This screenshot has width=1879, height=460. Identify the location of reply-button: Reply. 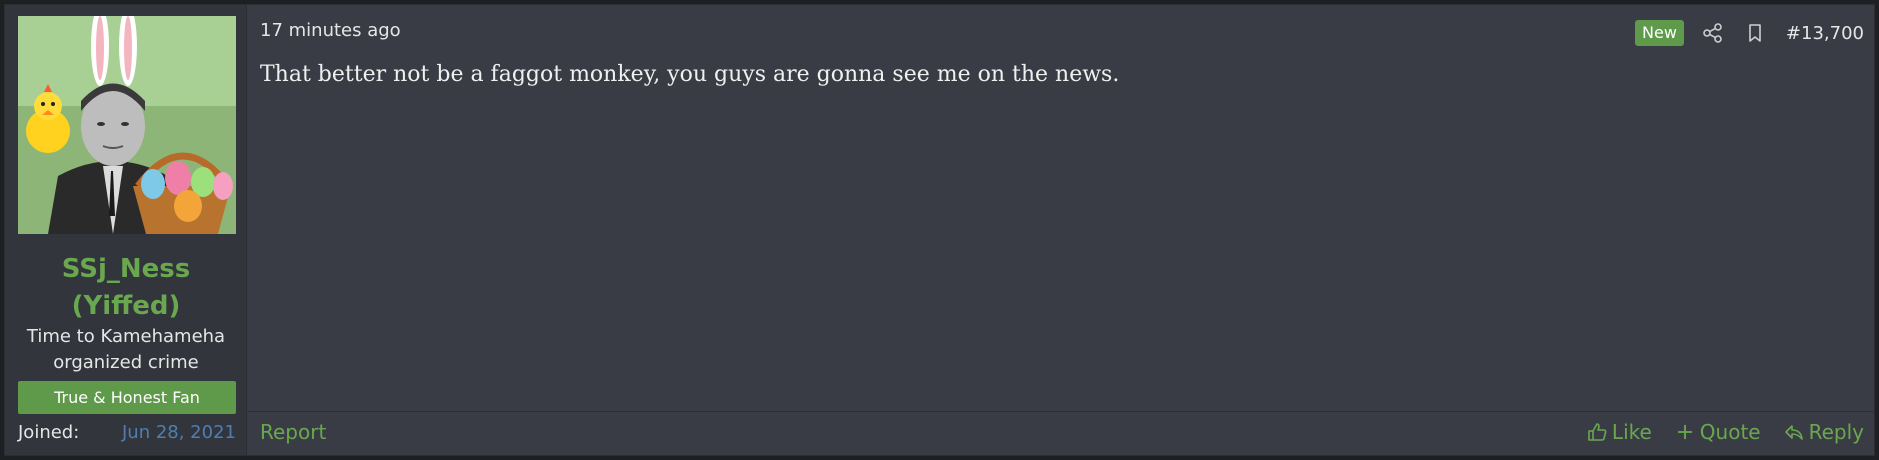
(1823, 432).